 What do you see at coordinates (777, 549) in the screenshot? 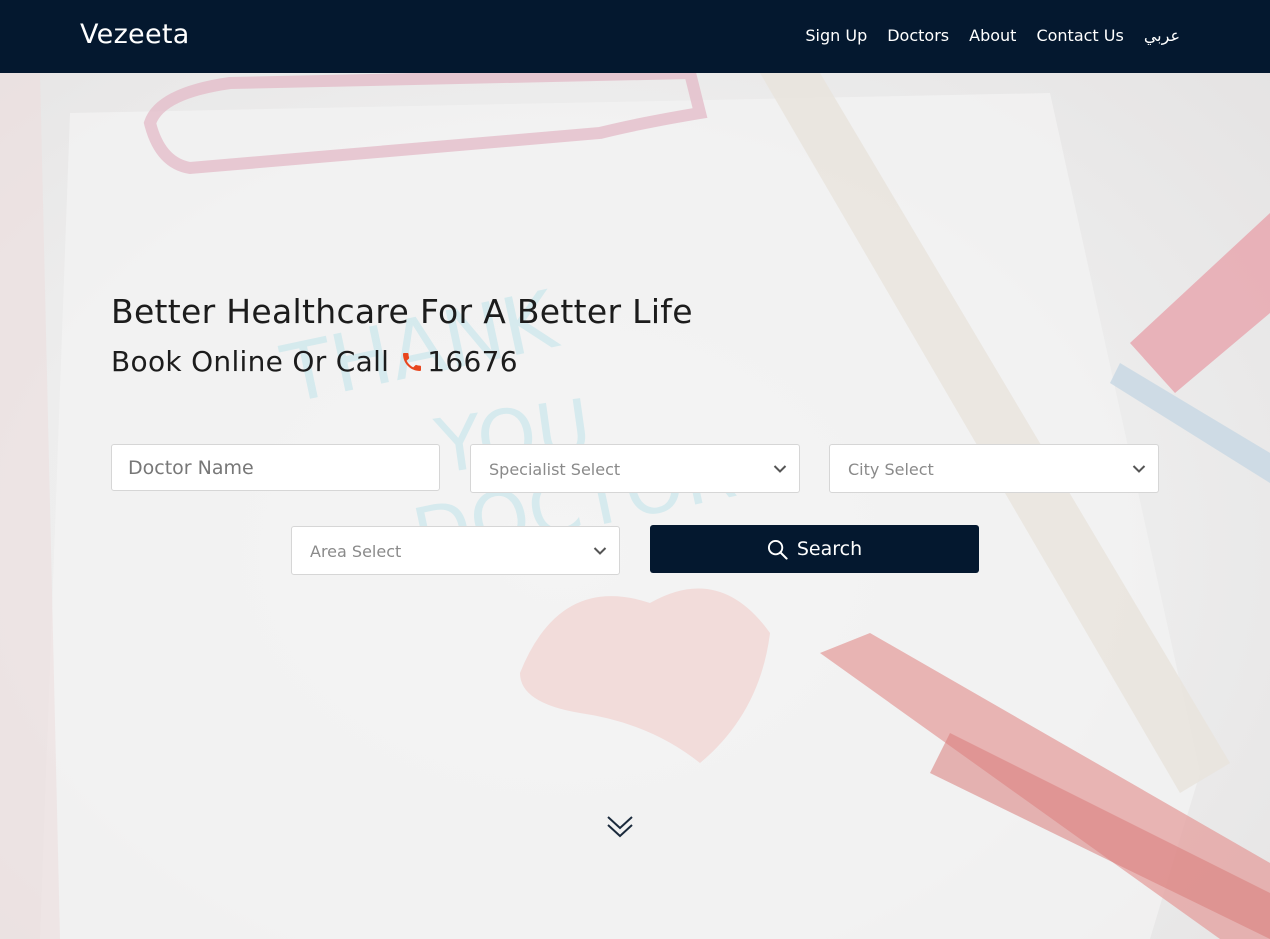
I see `search-icon` at bounding box center [777, 549].